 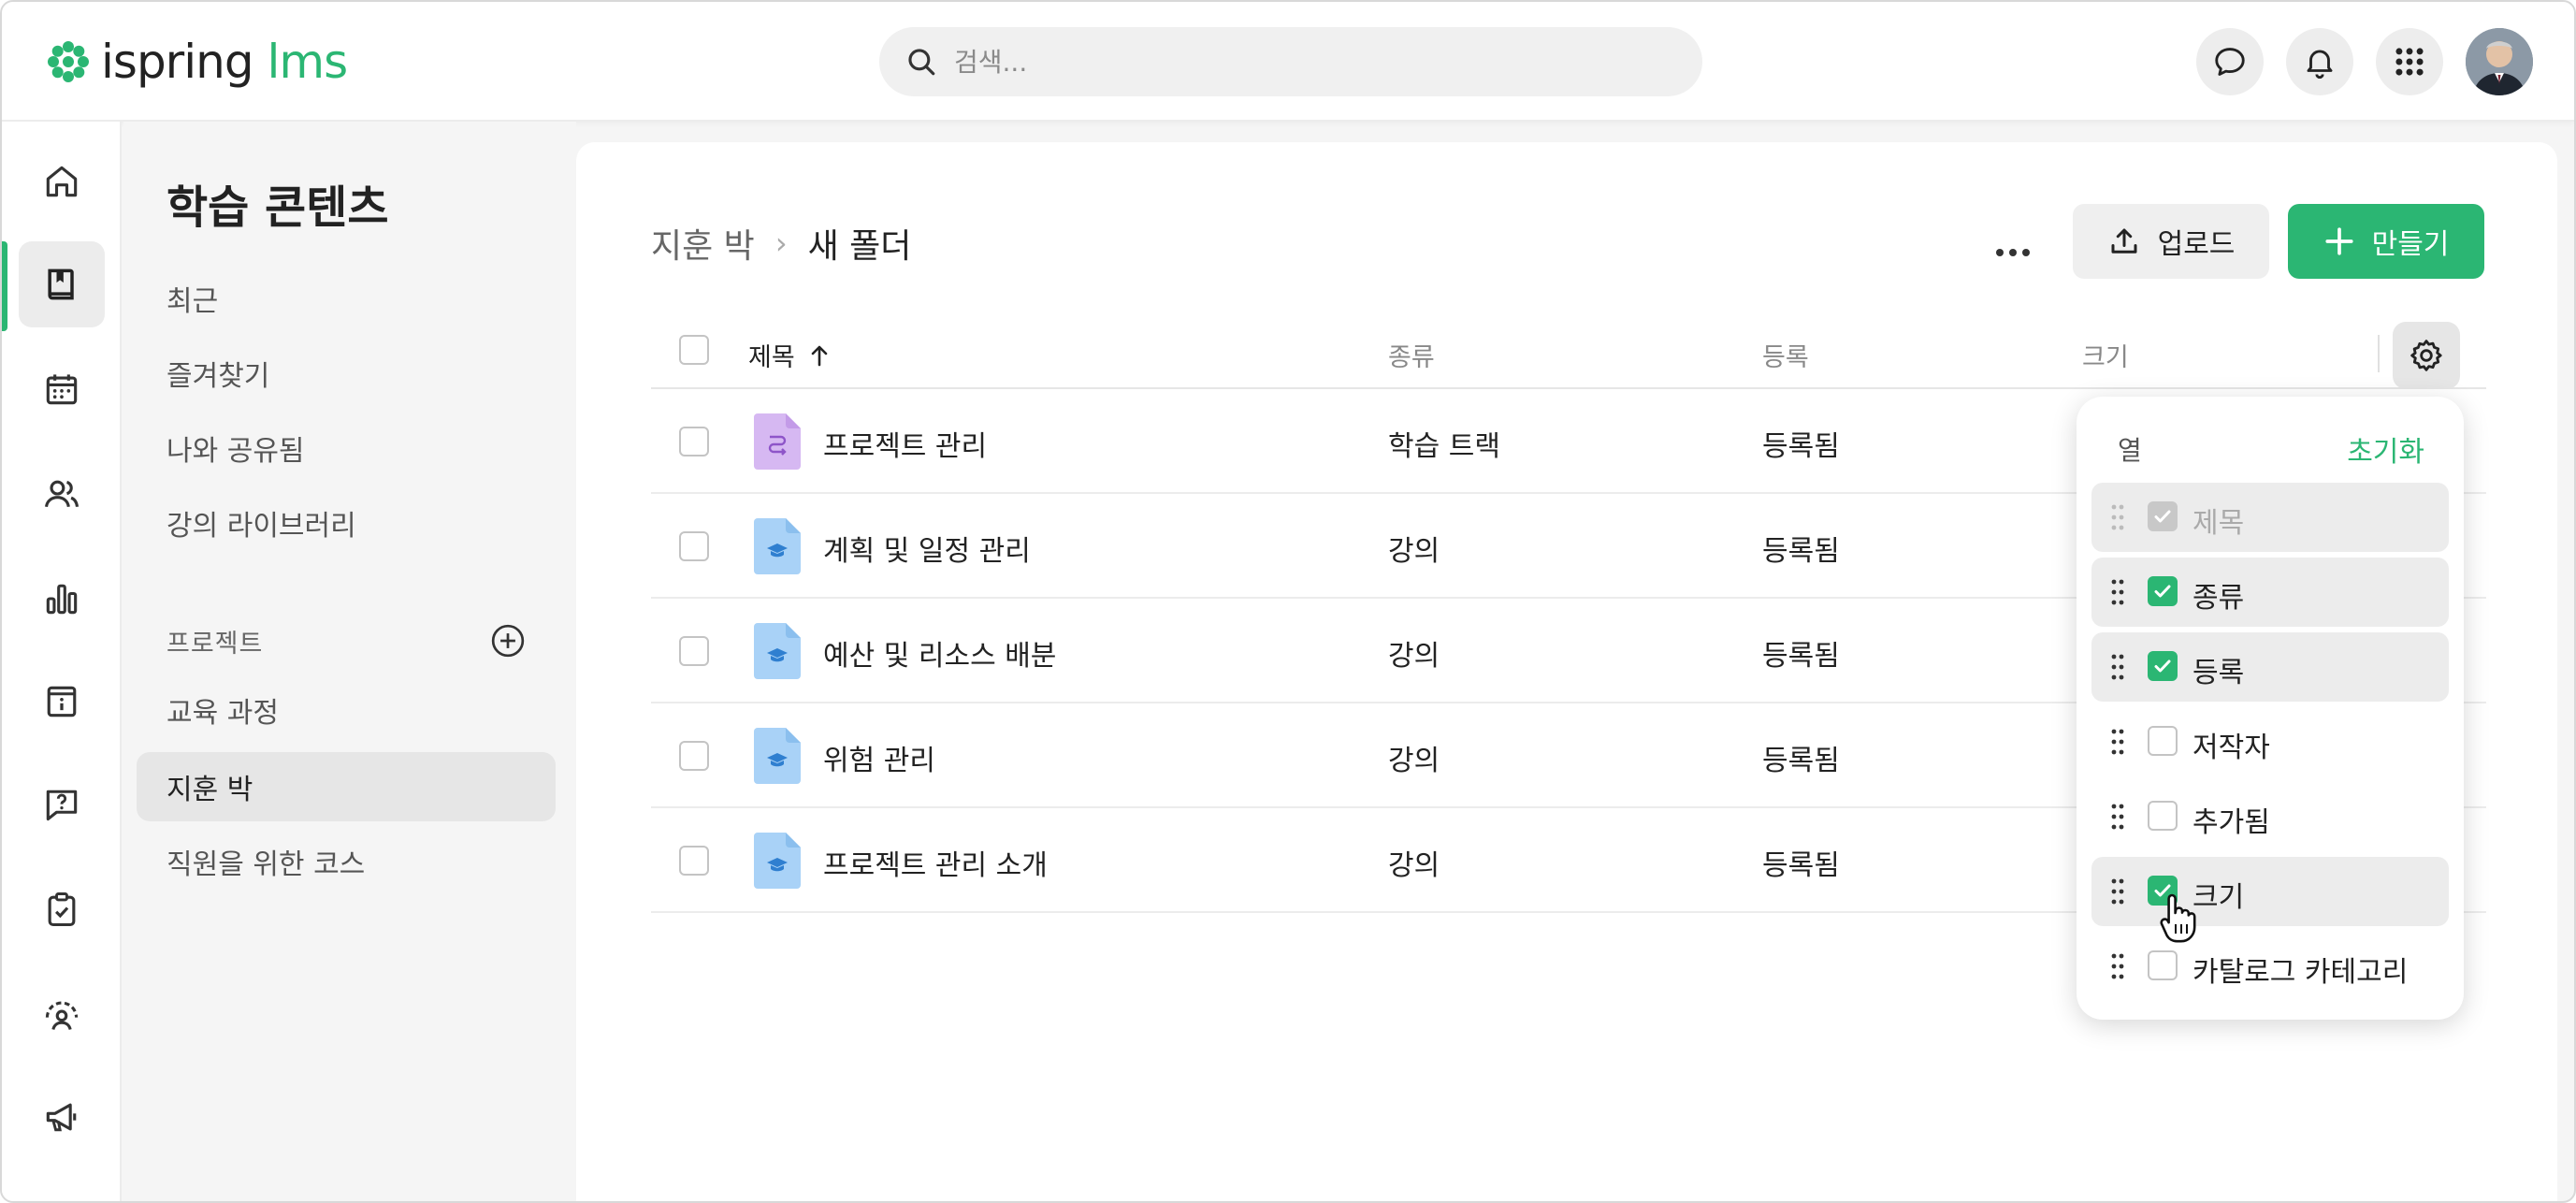 What do you see at coordinates (905, 443) in the screenshot?
I see `row-title: 프로젝트 관리` at bounding box center [905, 443].